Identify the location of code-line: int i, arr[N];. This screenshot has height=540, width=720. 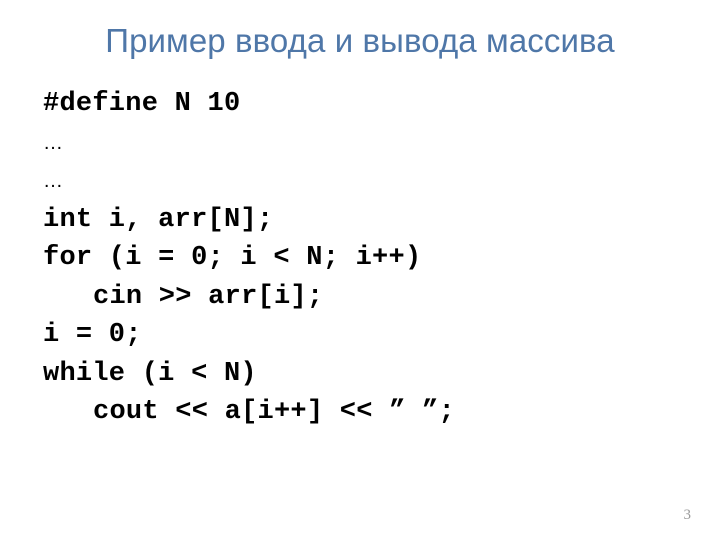
(158, 219).